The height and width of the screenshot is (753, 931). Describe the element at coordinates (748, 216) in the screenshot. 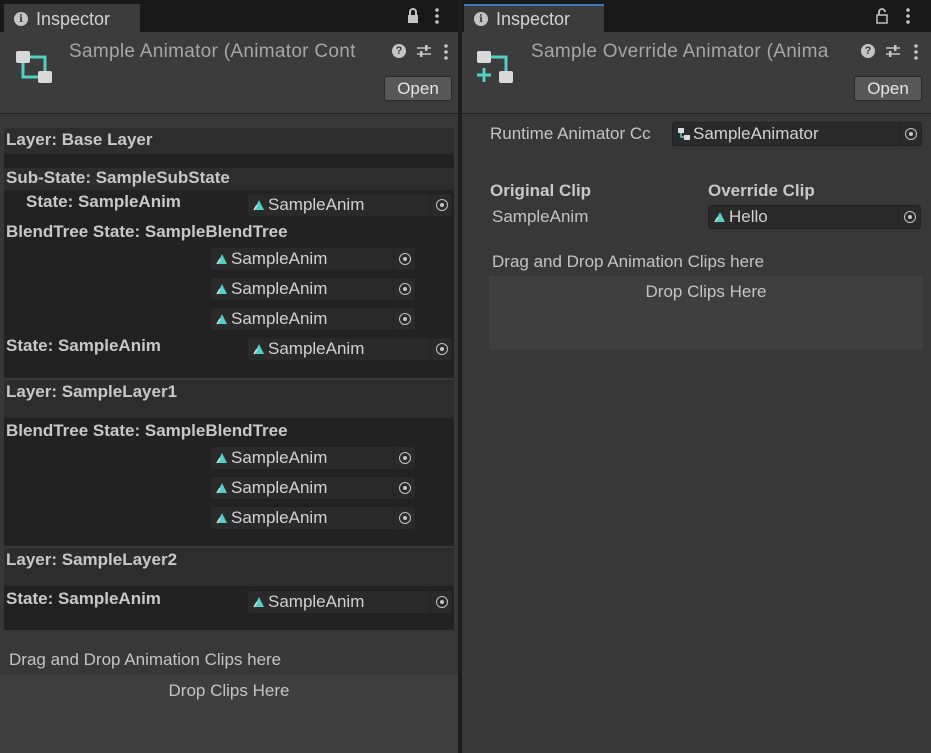

I see `override-clip-value: Hello` at that location.